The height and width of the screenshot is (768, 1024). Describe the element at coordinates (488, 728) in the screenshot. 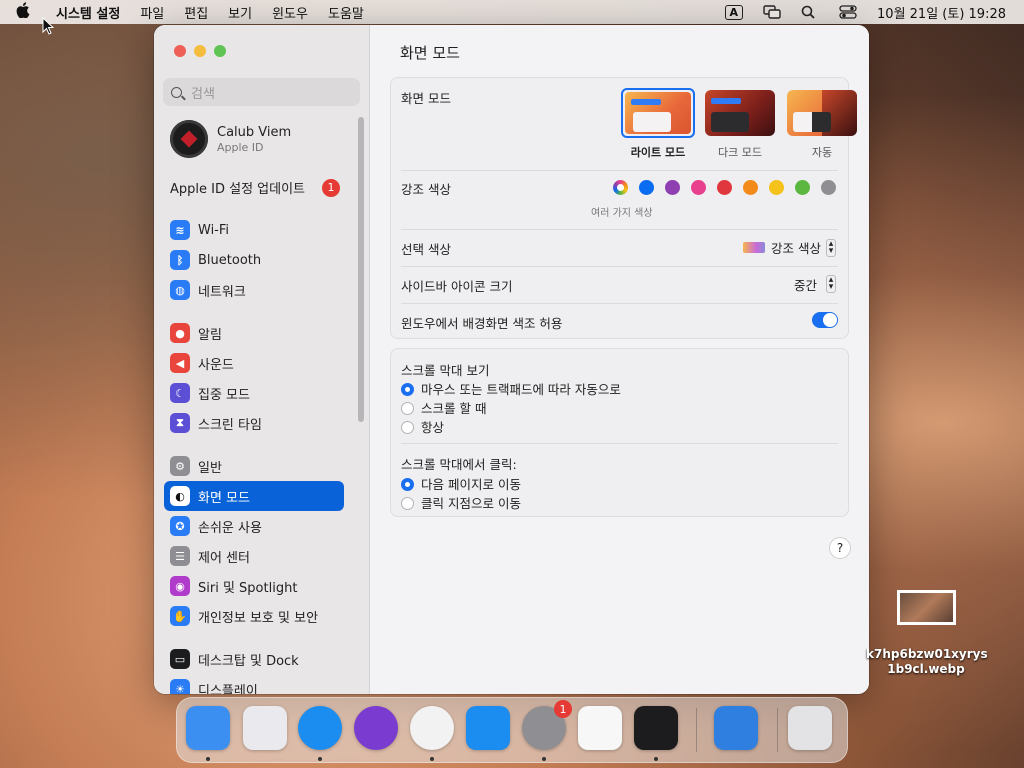

I see `app-store-icon` at that location.